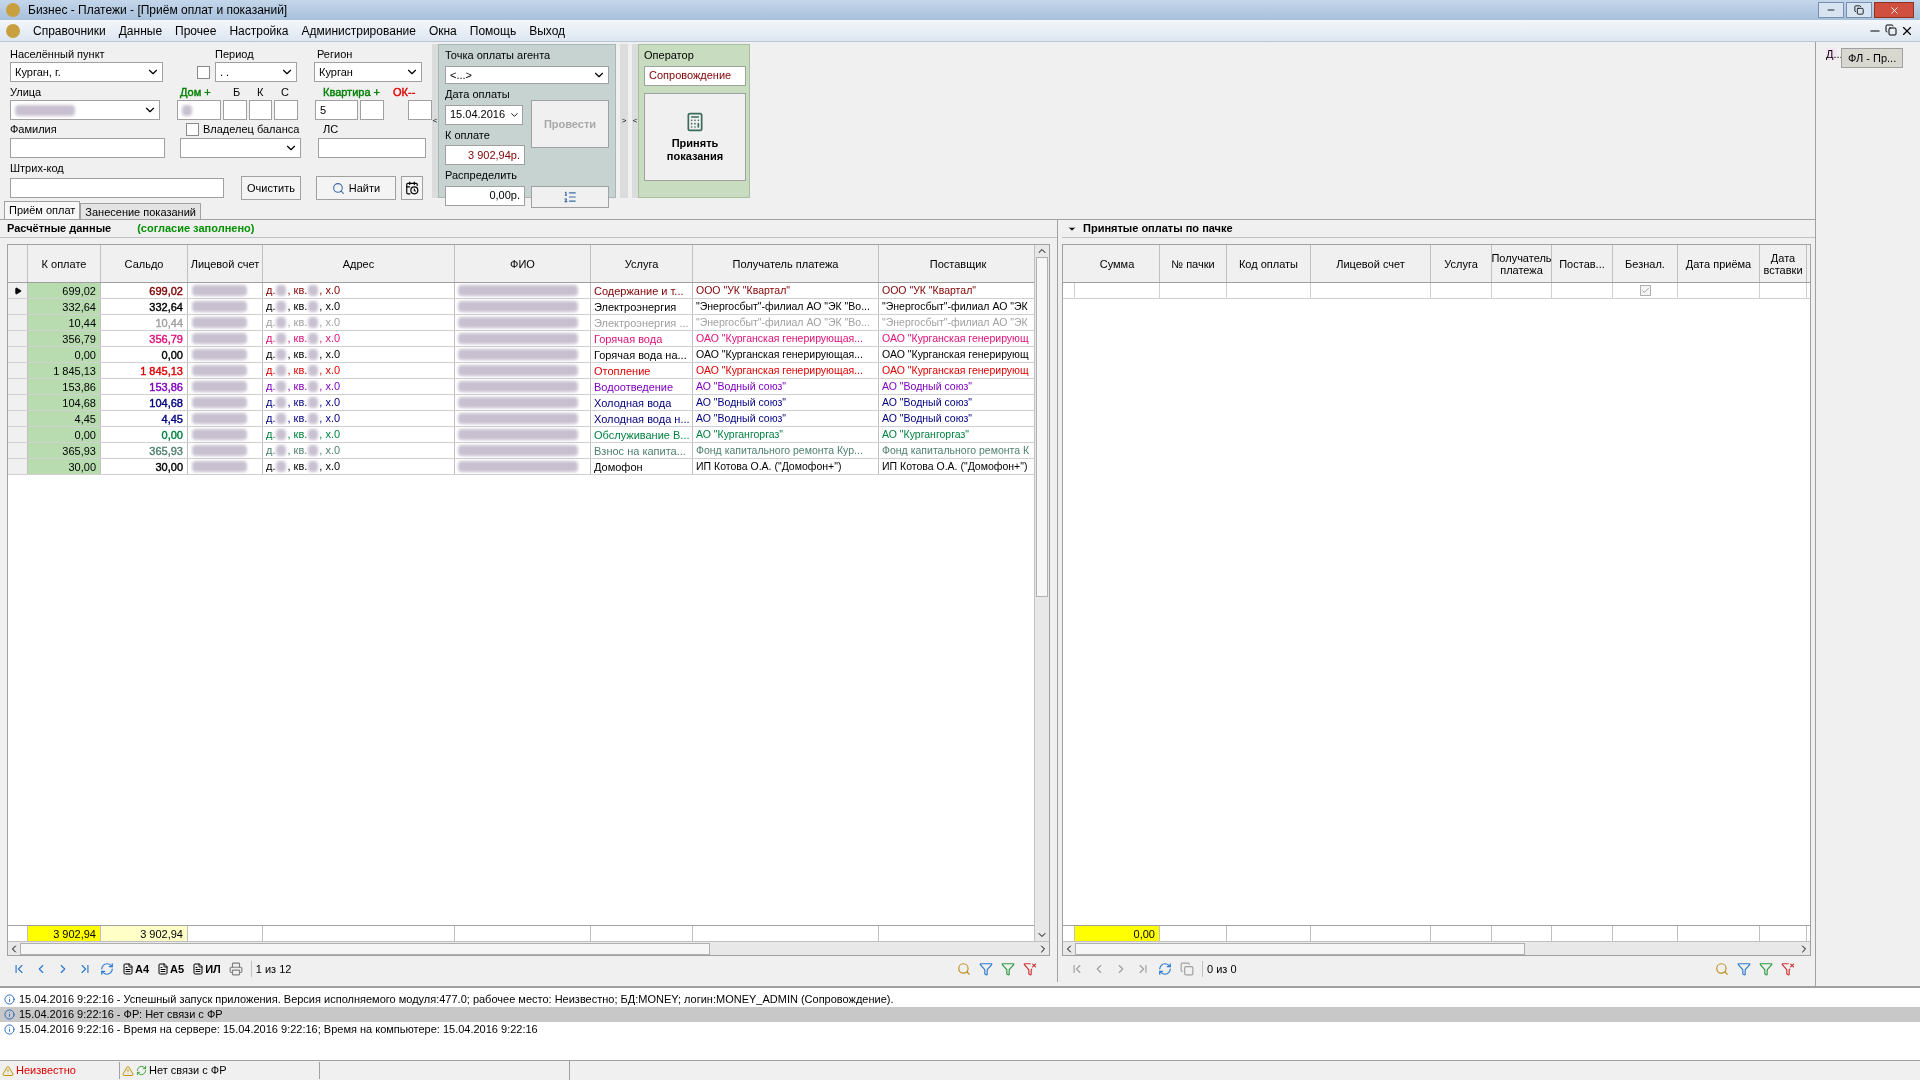 The image size is (1920, 1080). What do you see at coordinates (1187, 969) in the screenshot?
I see `copy-icon` at bounding box center [1187, 969].